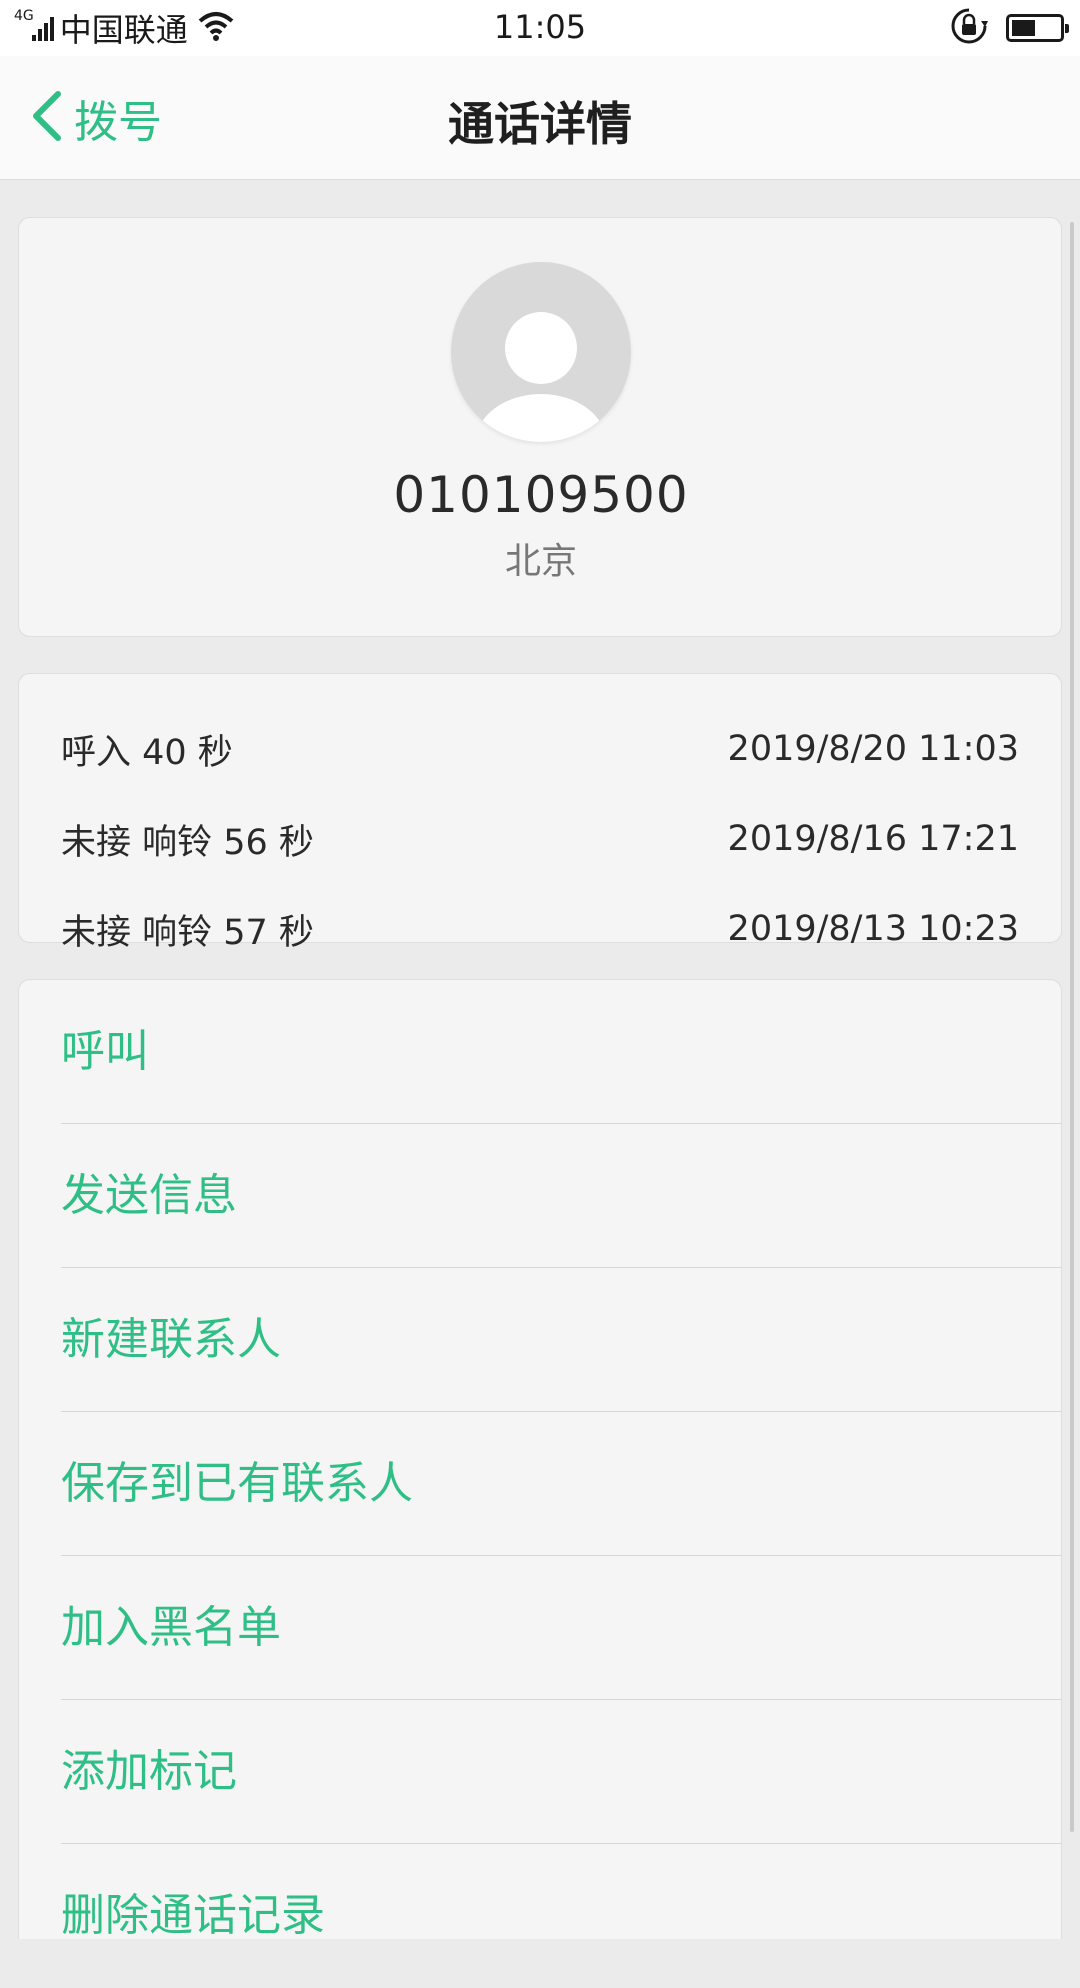 Image resolution: width=1080 pixels, height=1988 pixels. What do you see at coordinates (1023, 28) in the screenshot?
I see `battery-level-fill` at bounding box center [1023, 28].